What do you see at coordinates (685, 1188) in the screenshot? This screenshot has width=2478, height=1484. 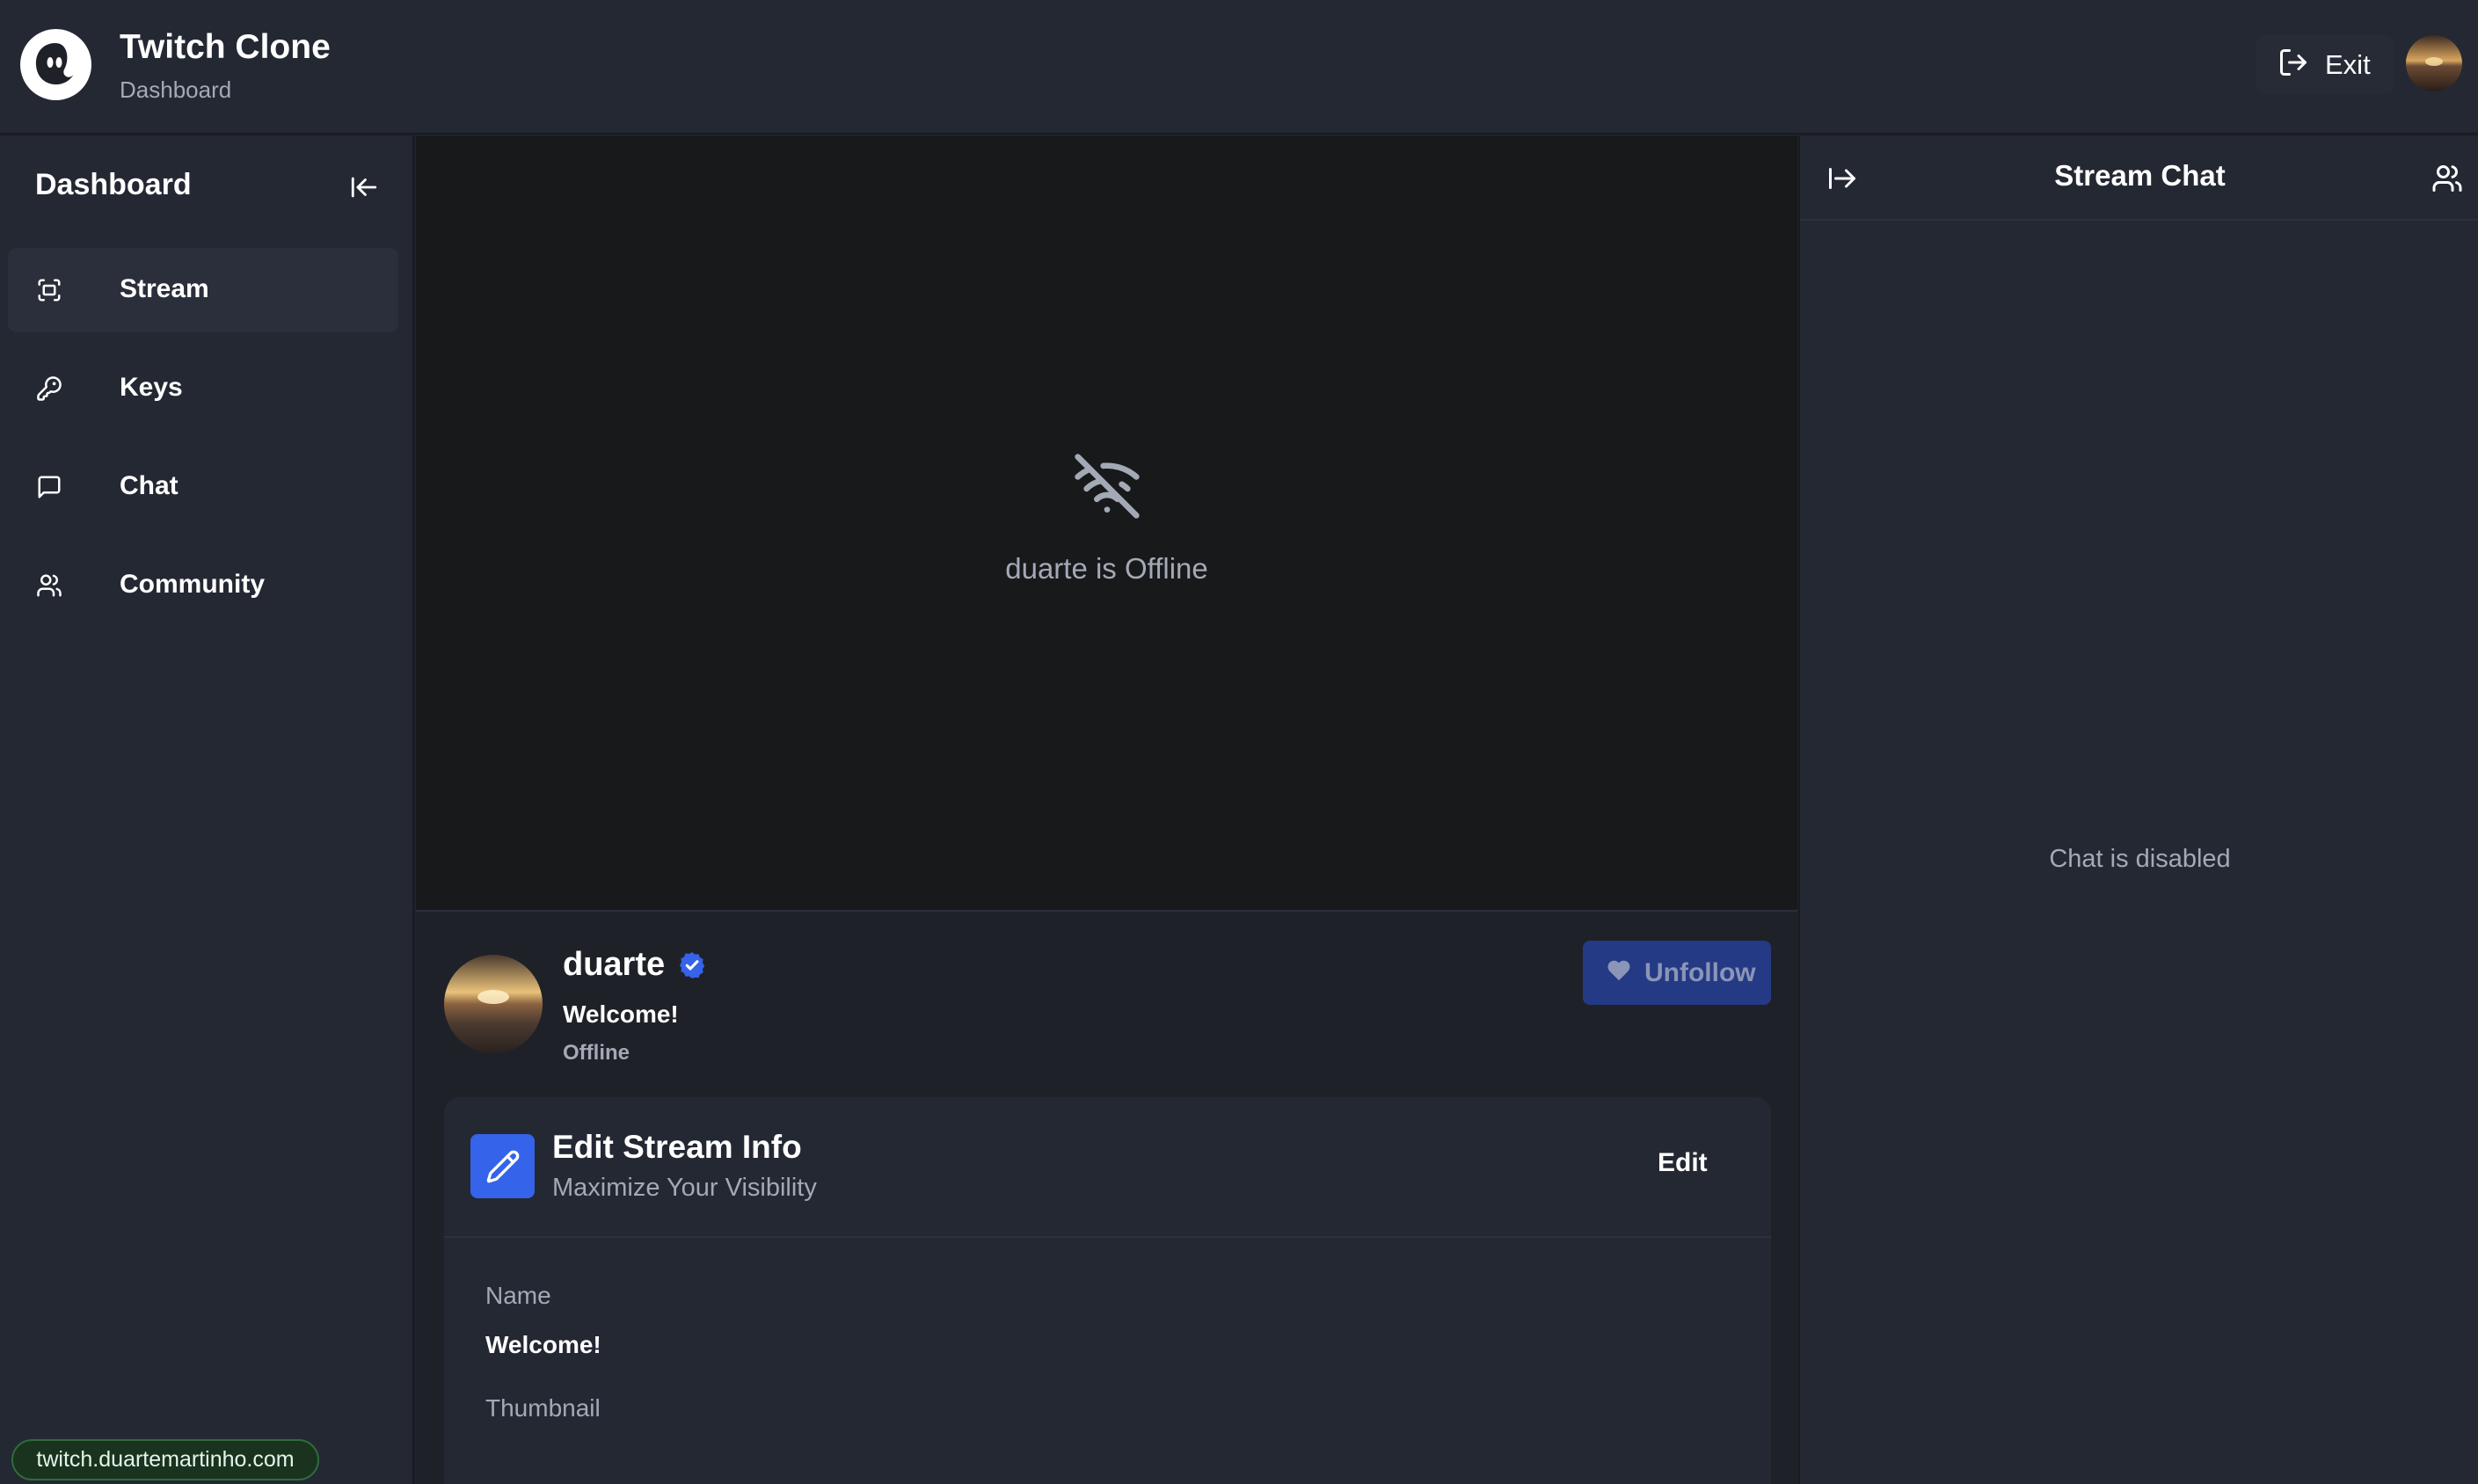 I see `edit-card-subtitle: Maximize Your Visibility` at bounding box center [685, 1188].